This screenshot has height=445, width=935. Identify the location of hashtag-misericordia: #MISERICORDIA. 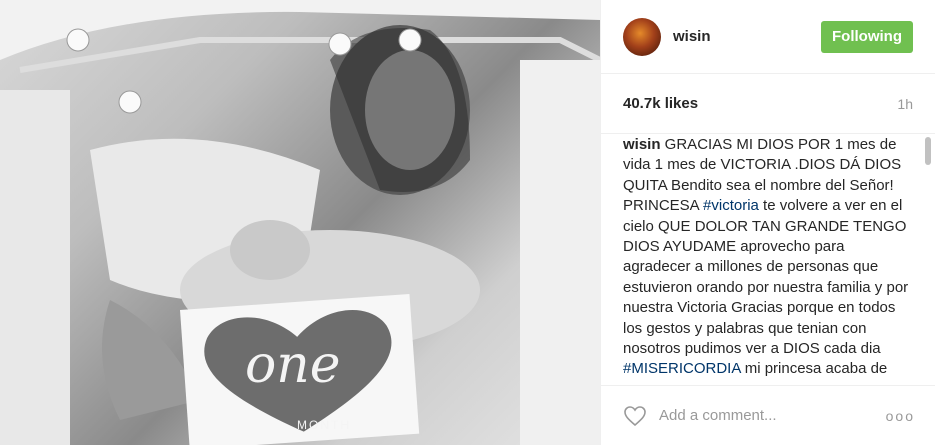
(682, 368).